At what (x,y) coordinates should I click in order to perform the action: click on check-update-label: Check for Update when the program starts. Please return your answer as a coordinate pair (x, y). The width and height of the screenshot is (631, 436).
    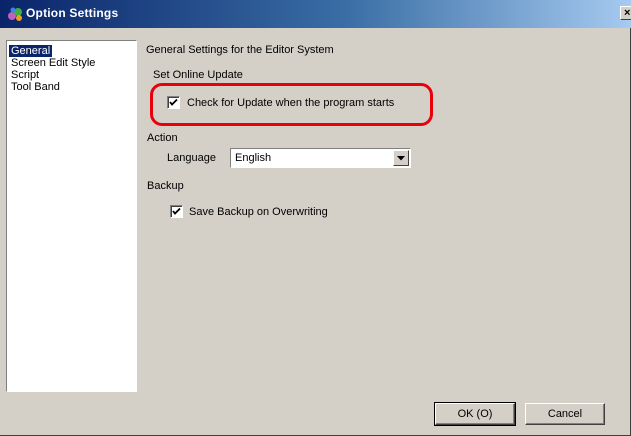
    Looking at the image, I should click on (290, 103).